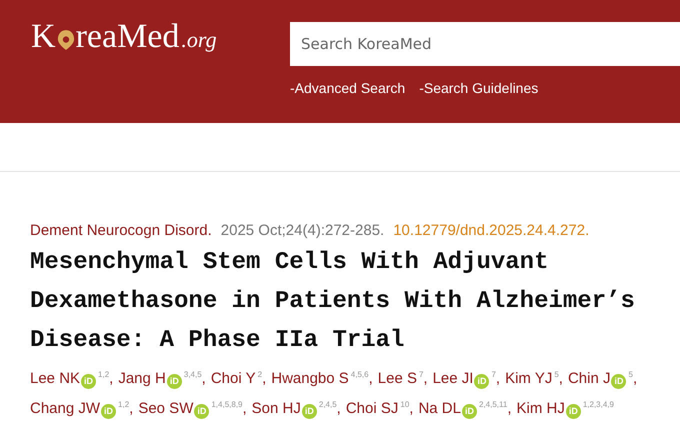 This screenshot has width=680, height=433. I want to click on author-link: Chin J, so click(589, 378).